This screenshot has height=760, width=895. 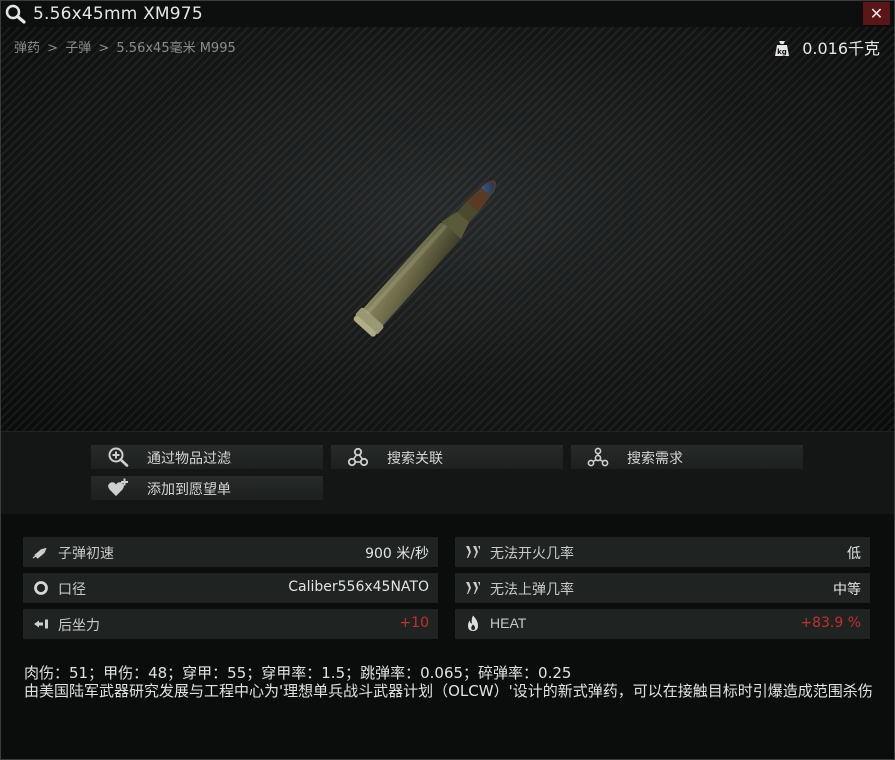 What do you see at coordinates (41, 588) in the screenshot?
I see `caliber-ring-icon` at bounding box center [41, 588].